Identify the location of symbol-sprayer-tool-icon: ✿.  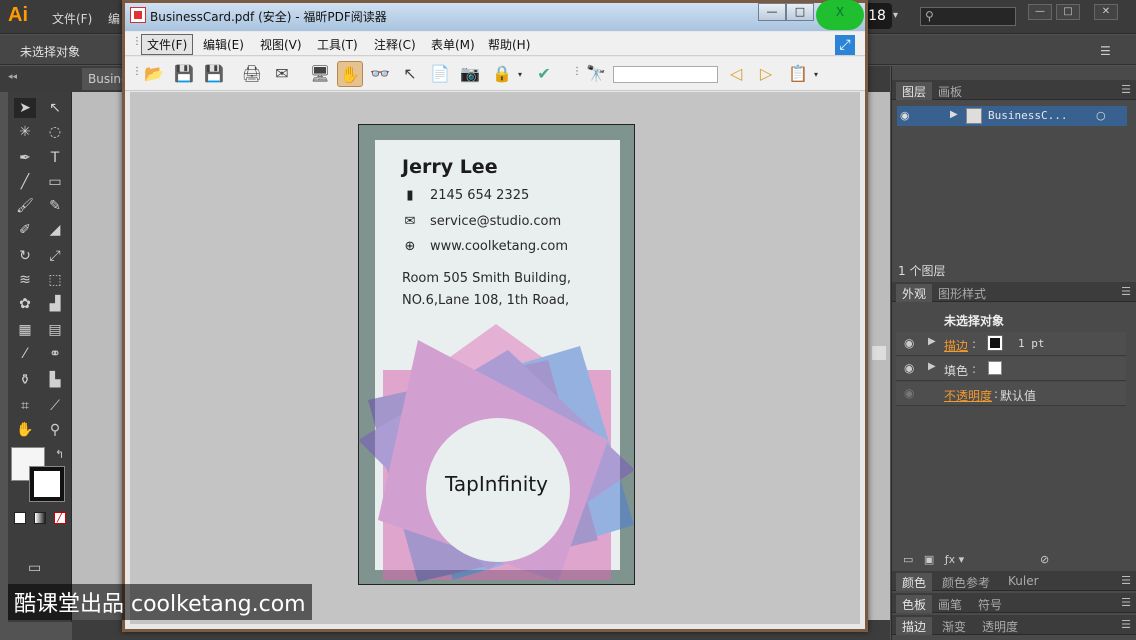
(25, 304).